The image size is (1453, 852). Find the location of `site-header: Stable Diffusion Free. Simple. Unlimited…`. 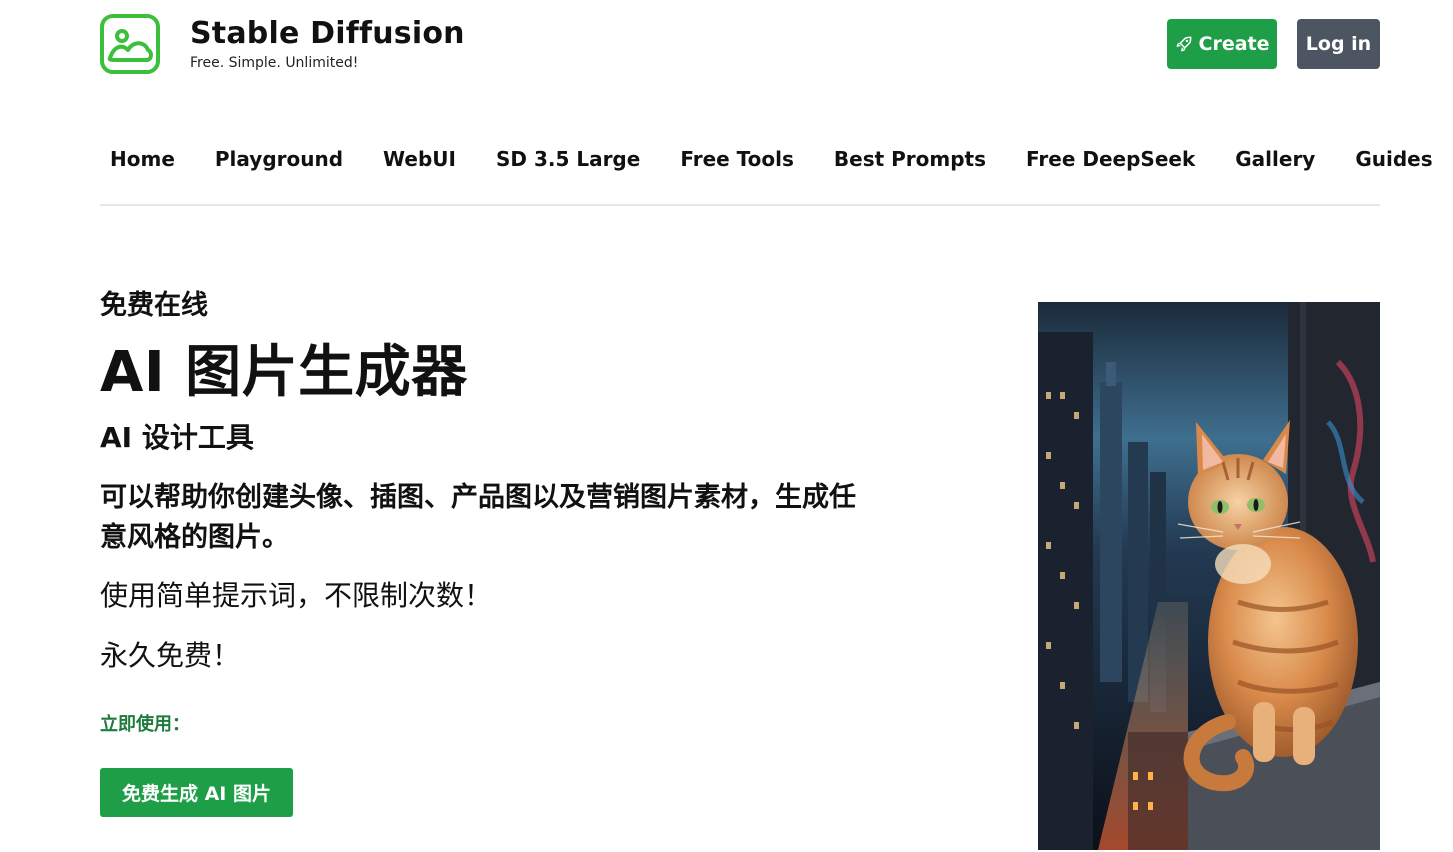

site-header: Stable Diffusion Free. Simple. Unlimited… is located at coordinates (740, 45).